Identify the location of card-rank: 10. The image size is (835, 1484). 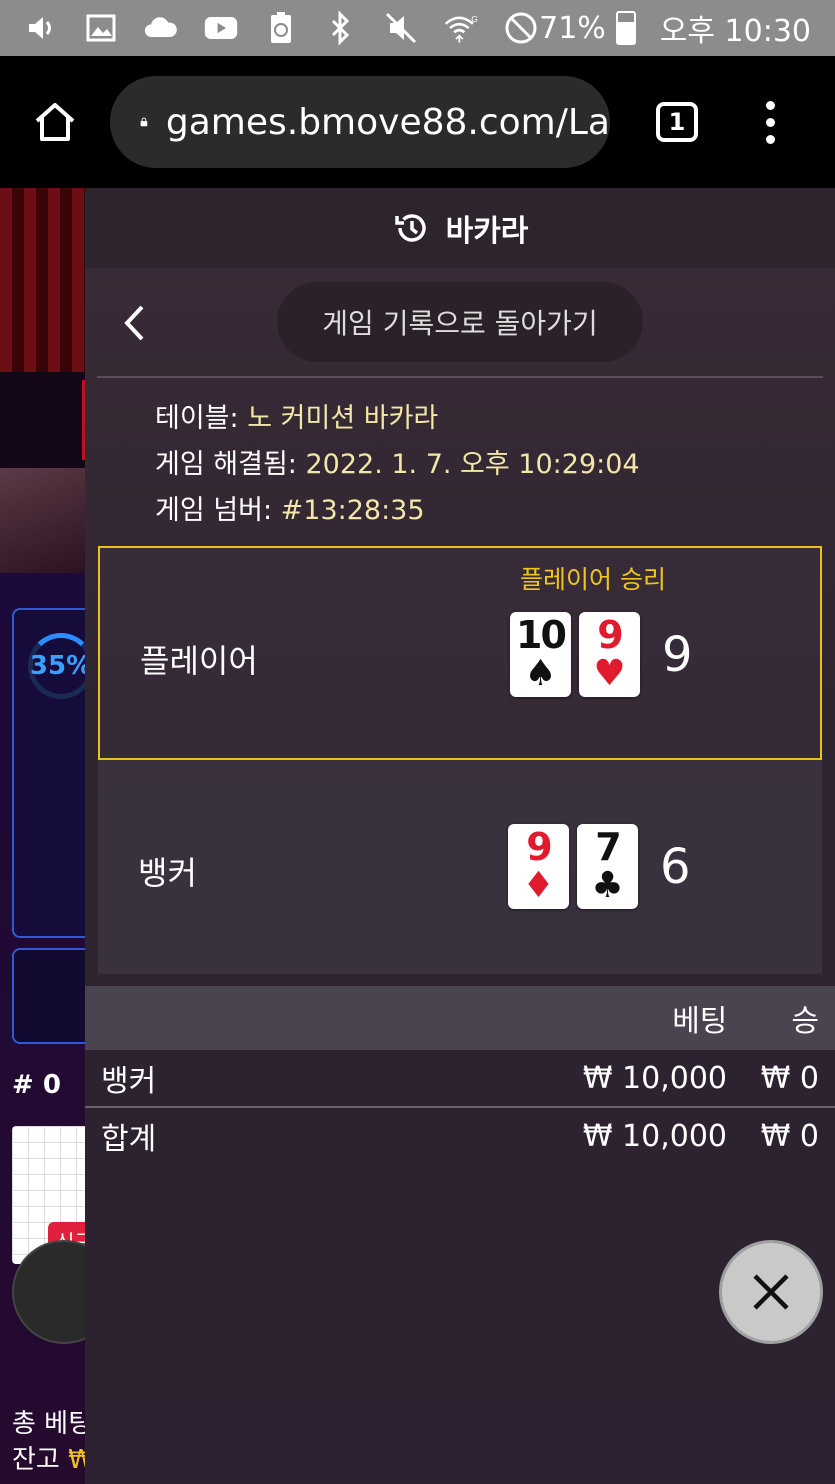
(541, 635).